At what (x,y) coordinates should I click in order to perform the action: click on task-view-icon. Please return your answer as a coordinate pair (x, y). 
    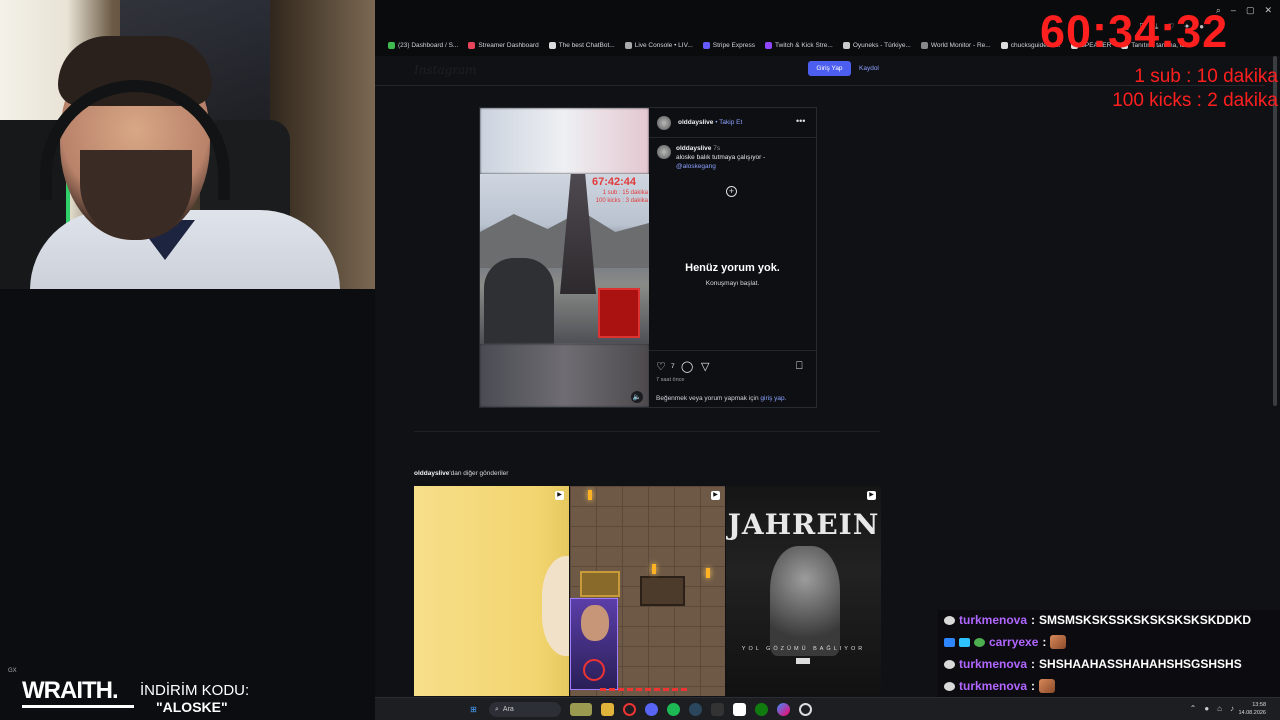
    Looking at the image, I should click on (581, 709).